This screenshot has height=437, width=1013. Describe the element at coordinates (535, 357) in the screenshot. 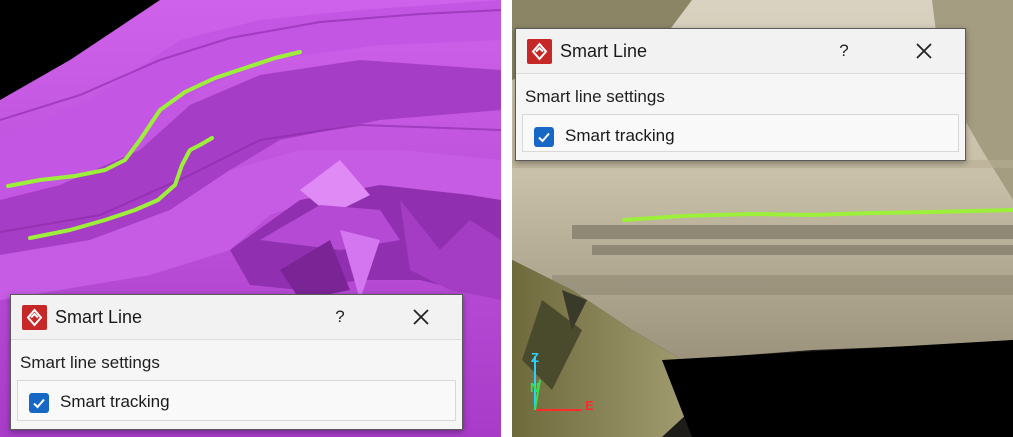

I see `axis-label-z: Z` at that location.